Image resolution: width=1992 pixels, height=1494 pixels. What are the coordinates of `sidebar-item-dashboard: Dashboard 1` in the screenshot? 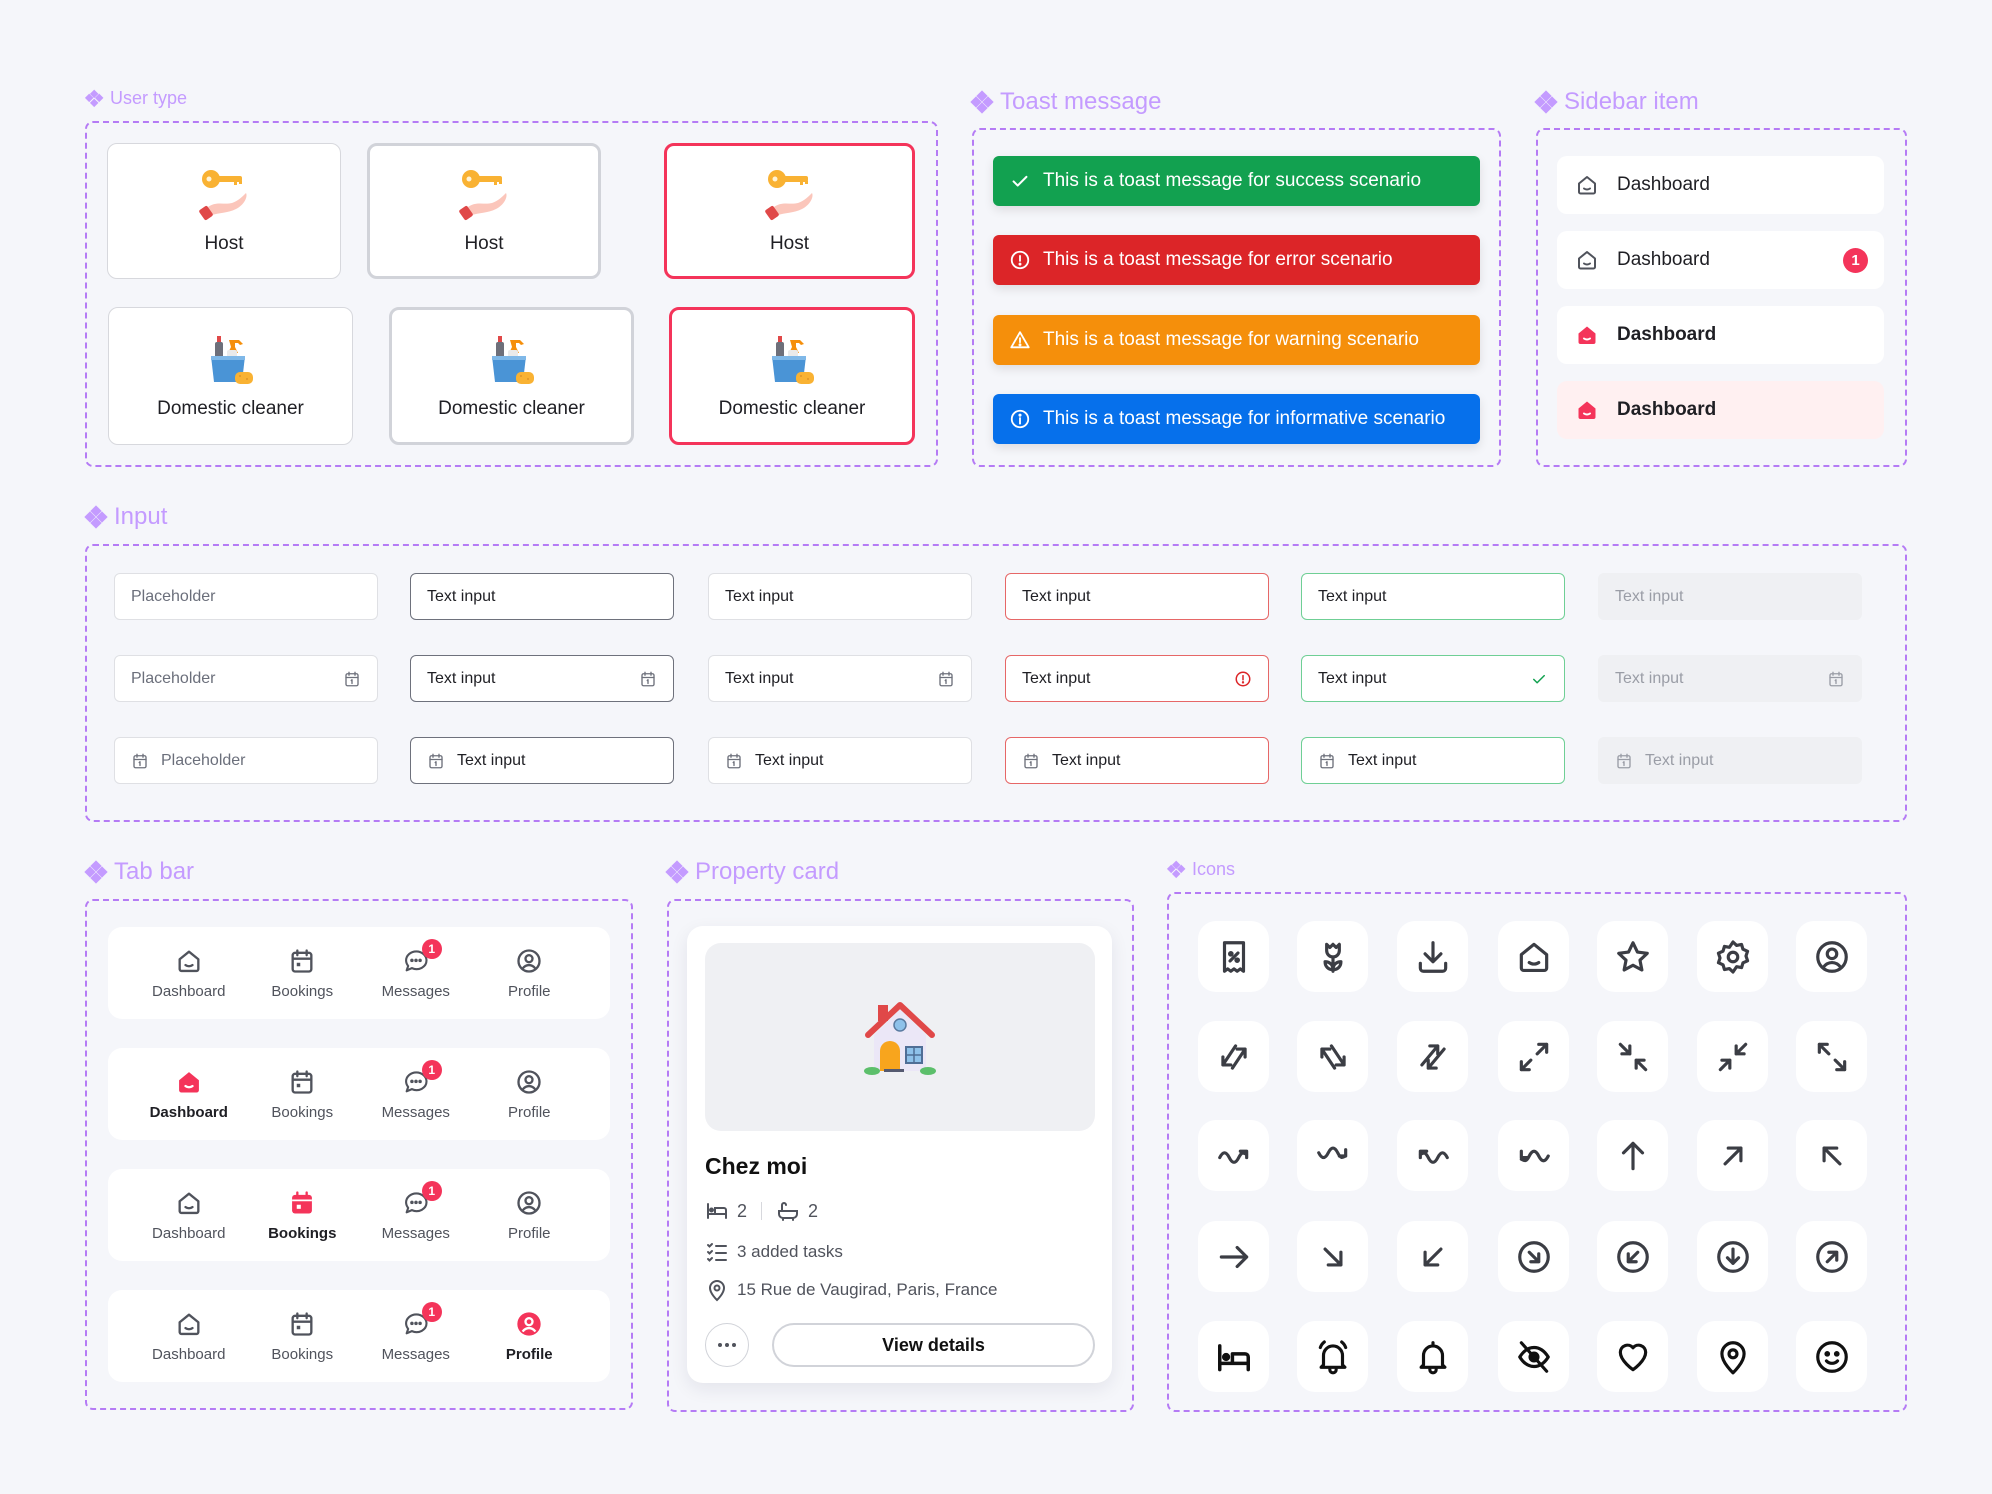 It's located at (1720, 260).